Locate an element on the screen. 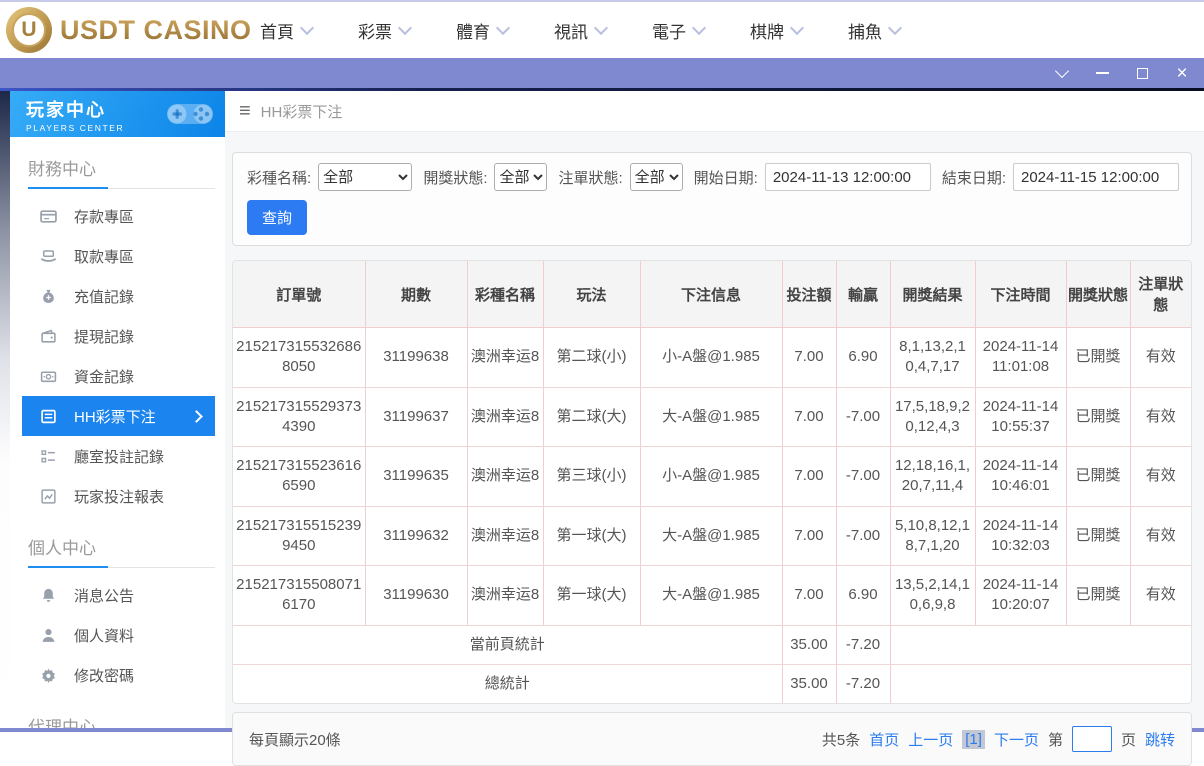 This screenshot has width=1204, height=766. sidebar-item-取款專區: 取款專區 is located at coordinates (118, 256).